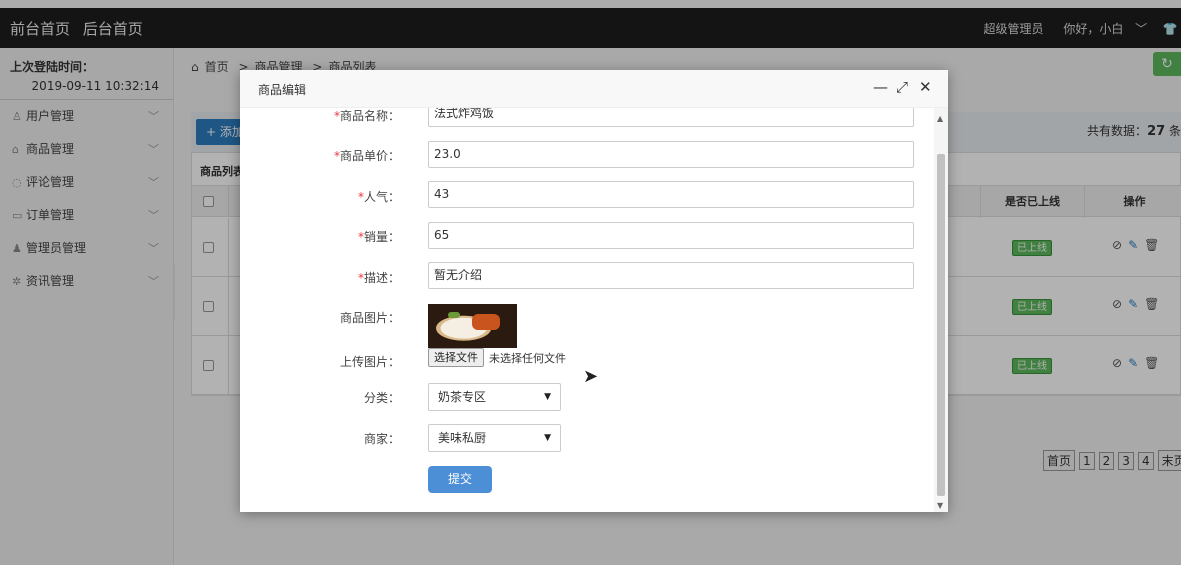  I want to click on description-input: 暂无介绍, so click(671, 275).